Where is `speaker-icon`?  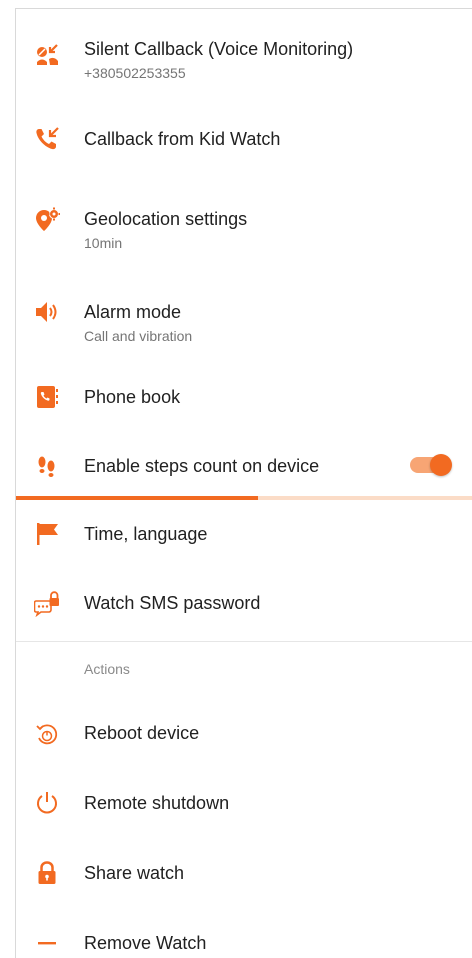 speaker-icon is located at coordinates (47, 312).